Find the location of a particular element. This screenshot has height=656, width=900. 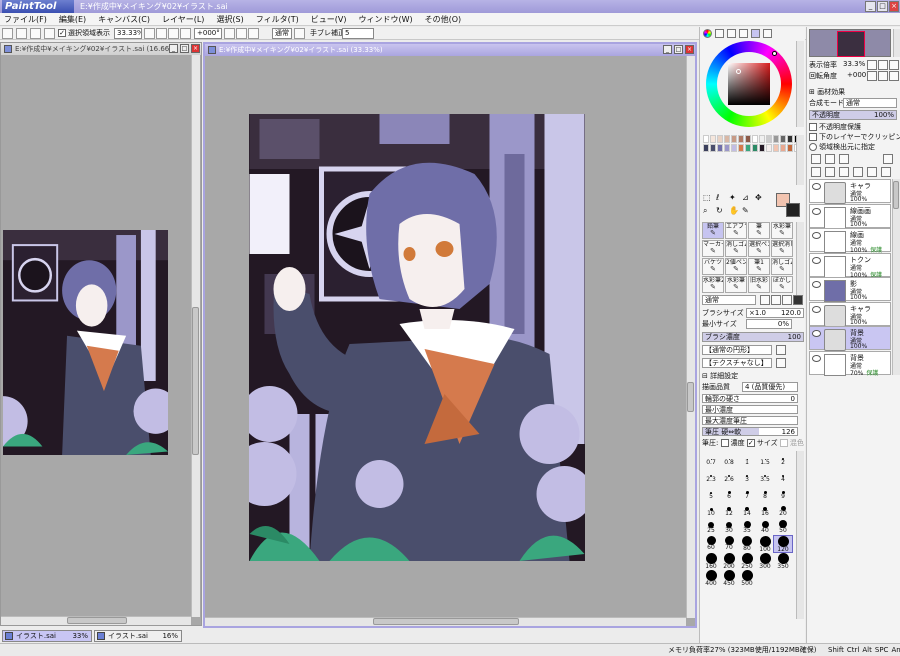

hue-cursor-icon is located at coordinates (774, 53).